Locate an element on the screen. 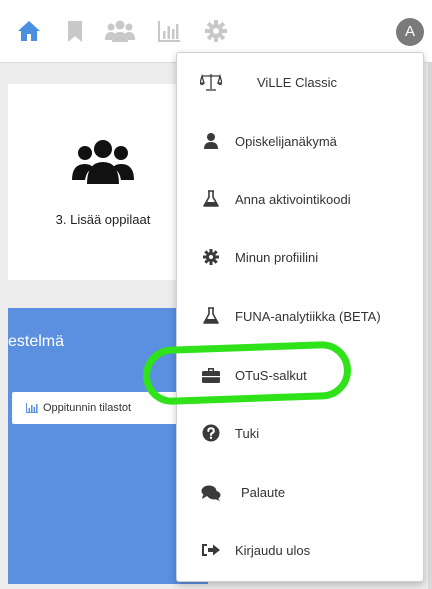 The height and width of the screenshot is (589, 432). user-icon is located at coordinates (211, 141).